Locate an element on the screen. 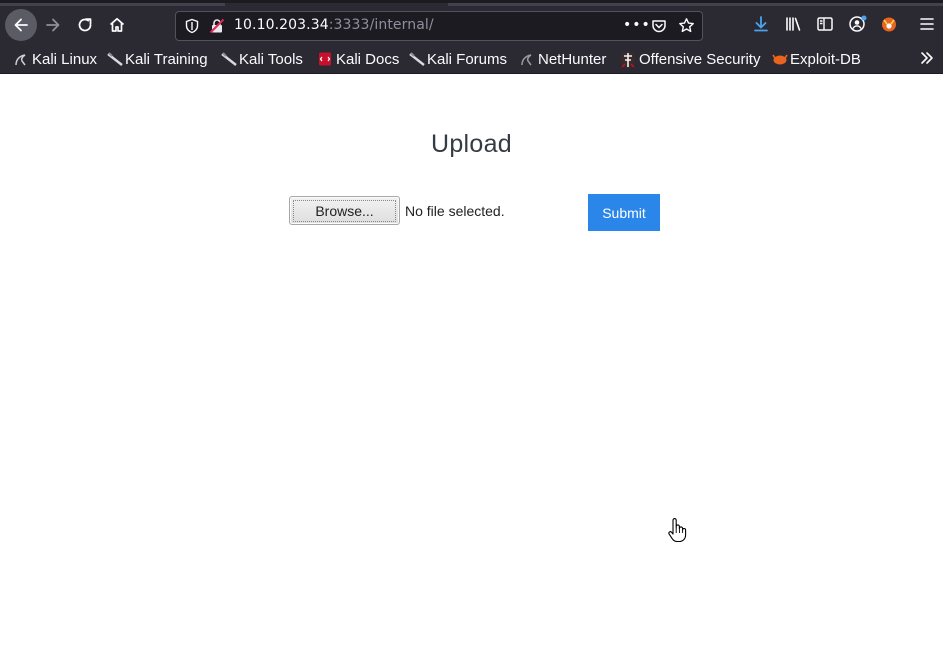 Image resolution: width=943 pixels, height=672 pixels. pocket-icon is located at coordinates (659, 28).